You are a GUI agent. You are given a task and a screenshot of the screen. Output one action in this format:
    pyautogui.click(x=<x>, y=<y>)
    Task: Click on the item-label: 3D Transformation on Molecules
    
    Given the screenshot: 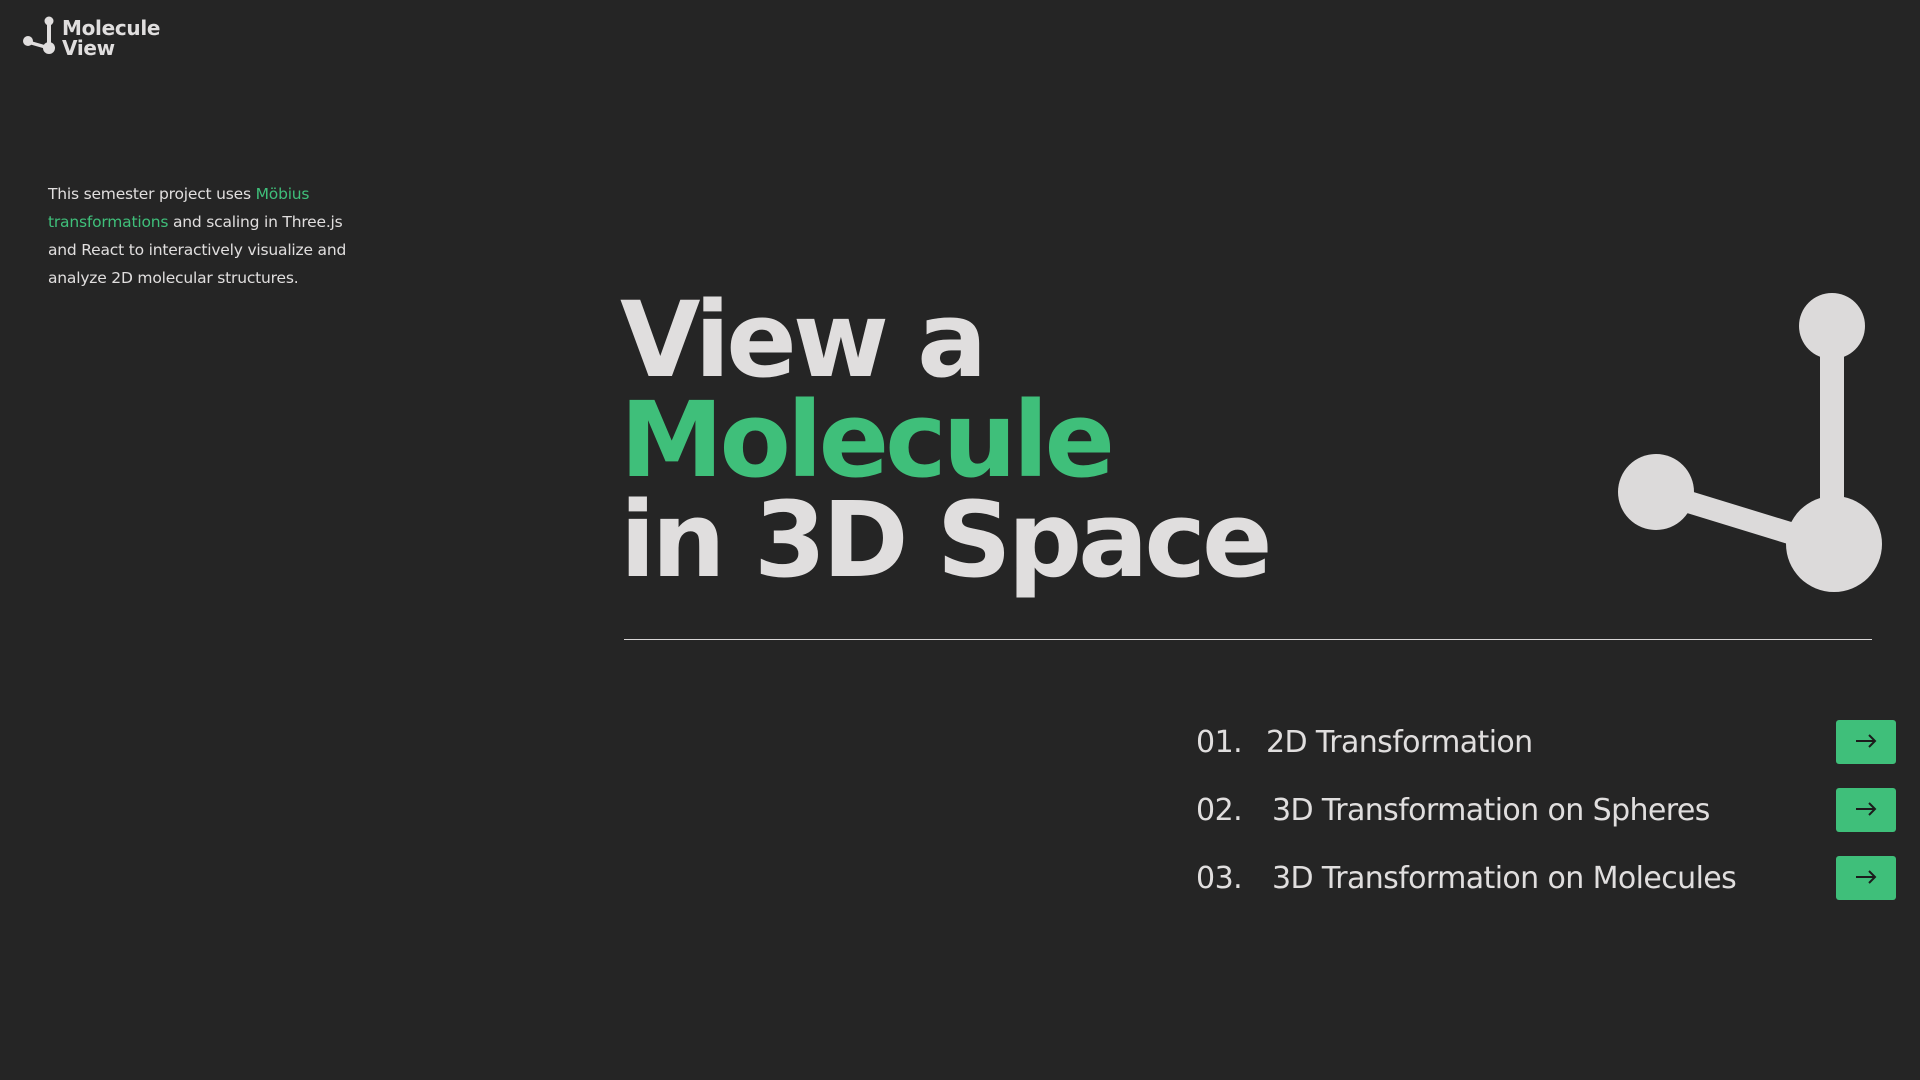 What is the action you would take?
    pyautogui.click(x=1504, y=878)
    